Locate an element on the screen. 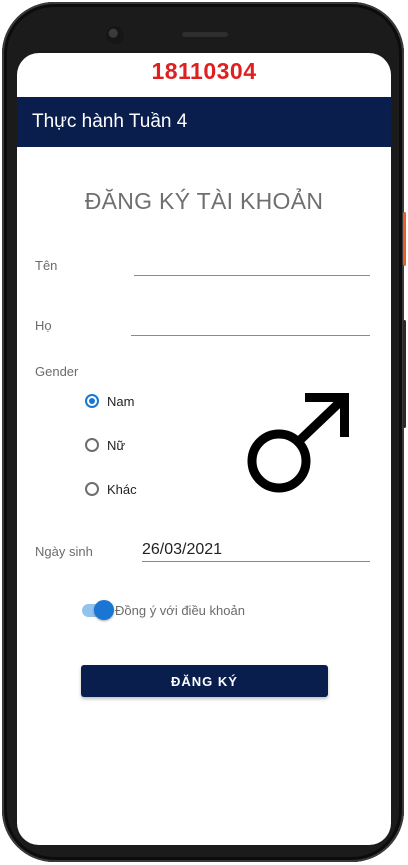 This screenshot has height=865, width=408. radio-option-khac: Khác is located at coordinates (111, 489).